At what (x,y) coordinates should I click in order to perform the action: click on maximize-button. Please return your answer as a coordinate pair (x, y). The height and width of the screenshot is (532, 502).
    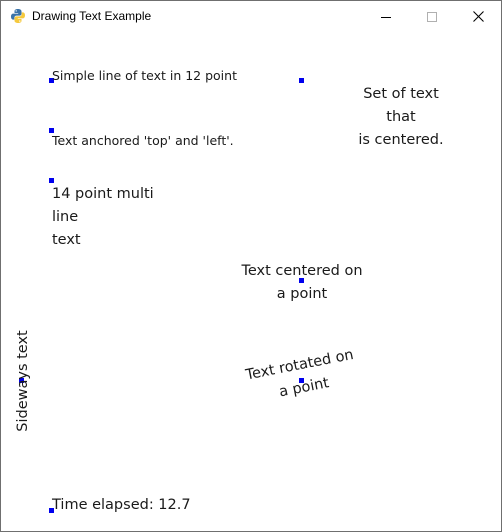
    Looking at the image, I should click on (432, 16).